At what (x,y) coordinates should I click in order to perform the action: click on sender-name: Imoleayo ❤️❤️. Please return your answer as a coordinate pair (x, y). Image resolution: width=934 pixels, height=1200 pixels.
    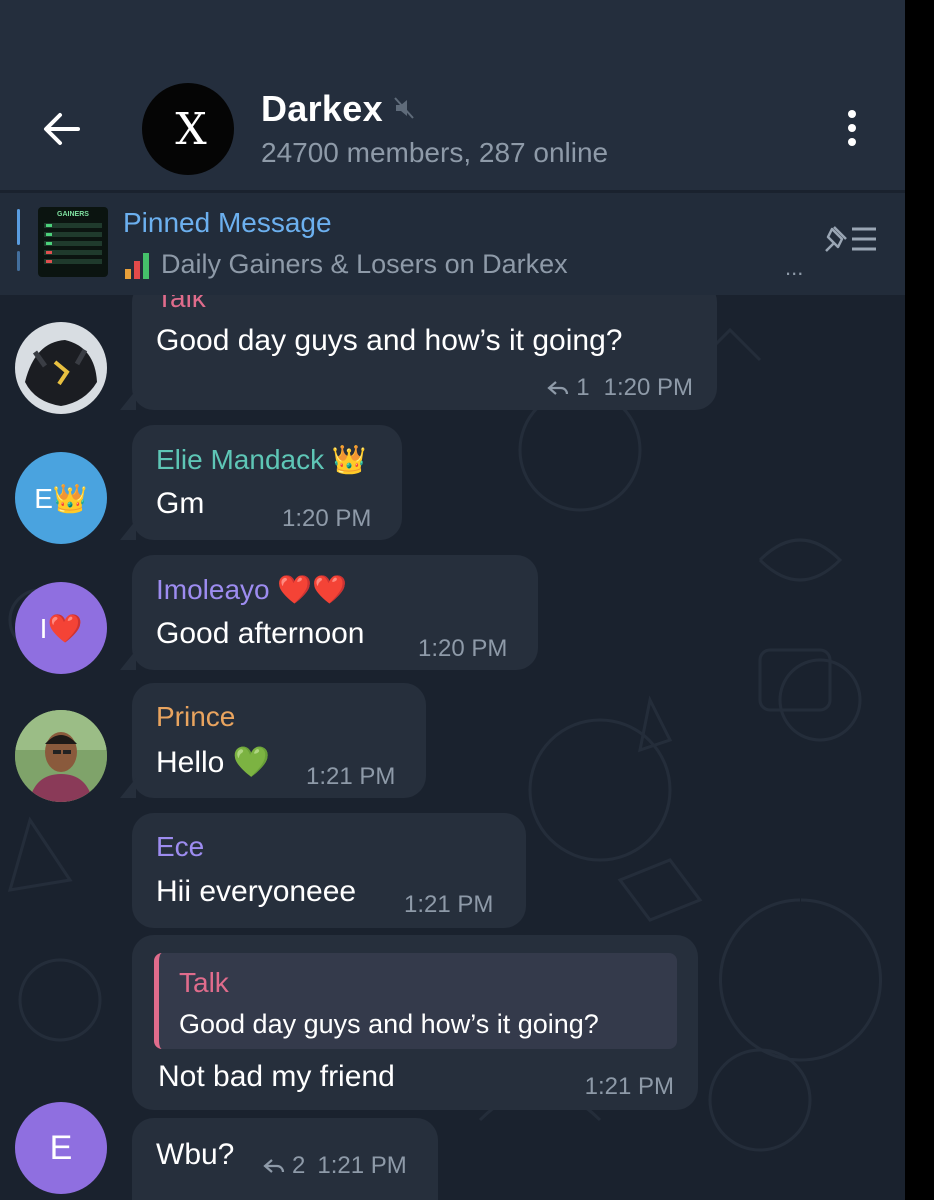
    Looking at the image, I should click on (251, 589).